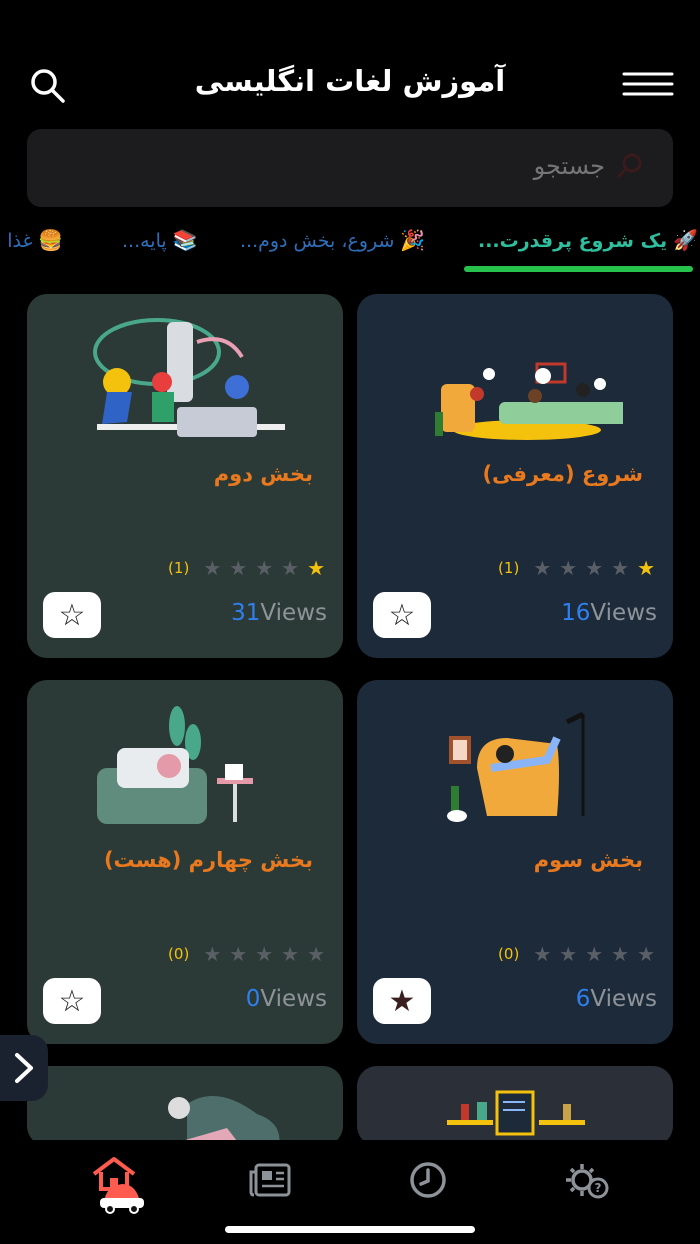 The image size is (700, 1244). Describe the element at coordinates (562, 474) in the screenshot. I see `card-title: شروع (معرفی)` at that location.